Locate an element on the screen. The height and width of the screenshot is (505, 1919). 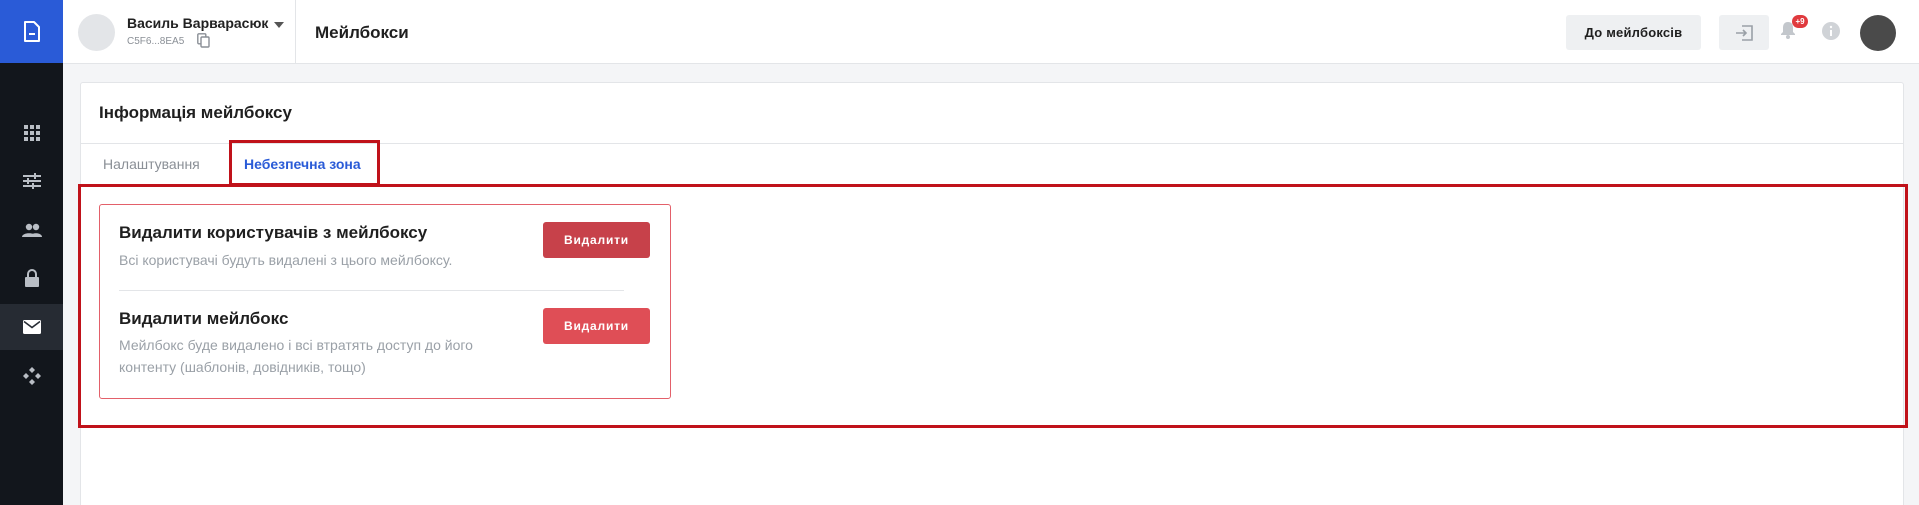
sidebar-item-integrations is located at coordinates (31, 376).